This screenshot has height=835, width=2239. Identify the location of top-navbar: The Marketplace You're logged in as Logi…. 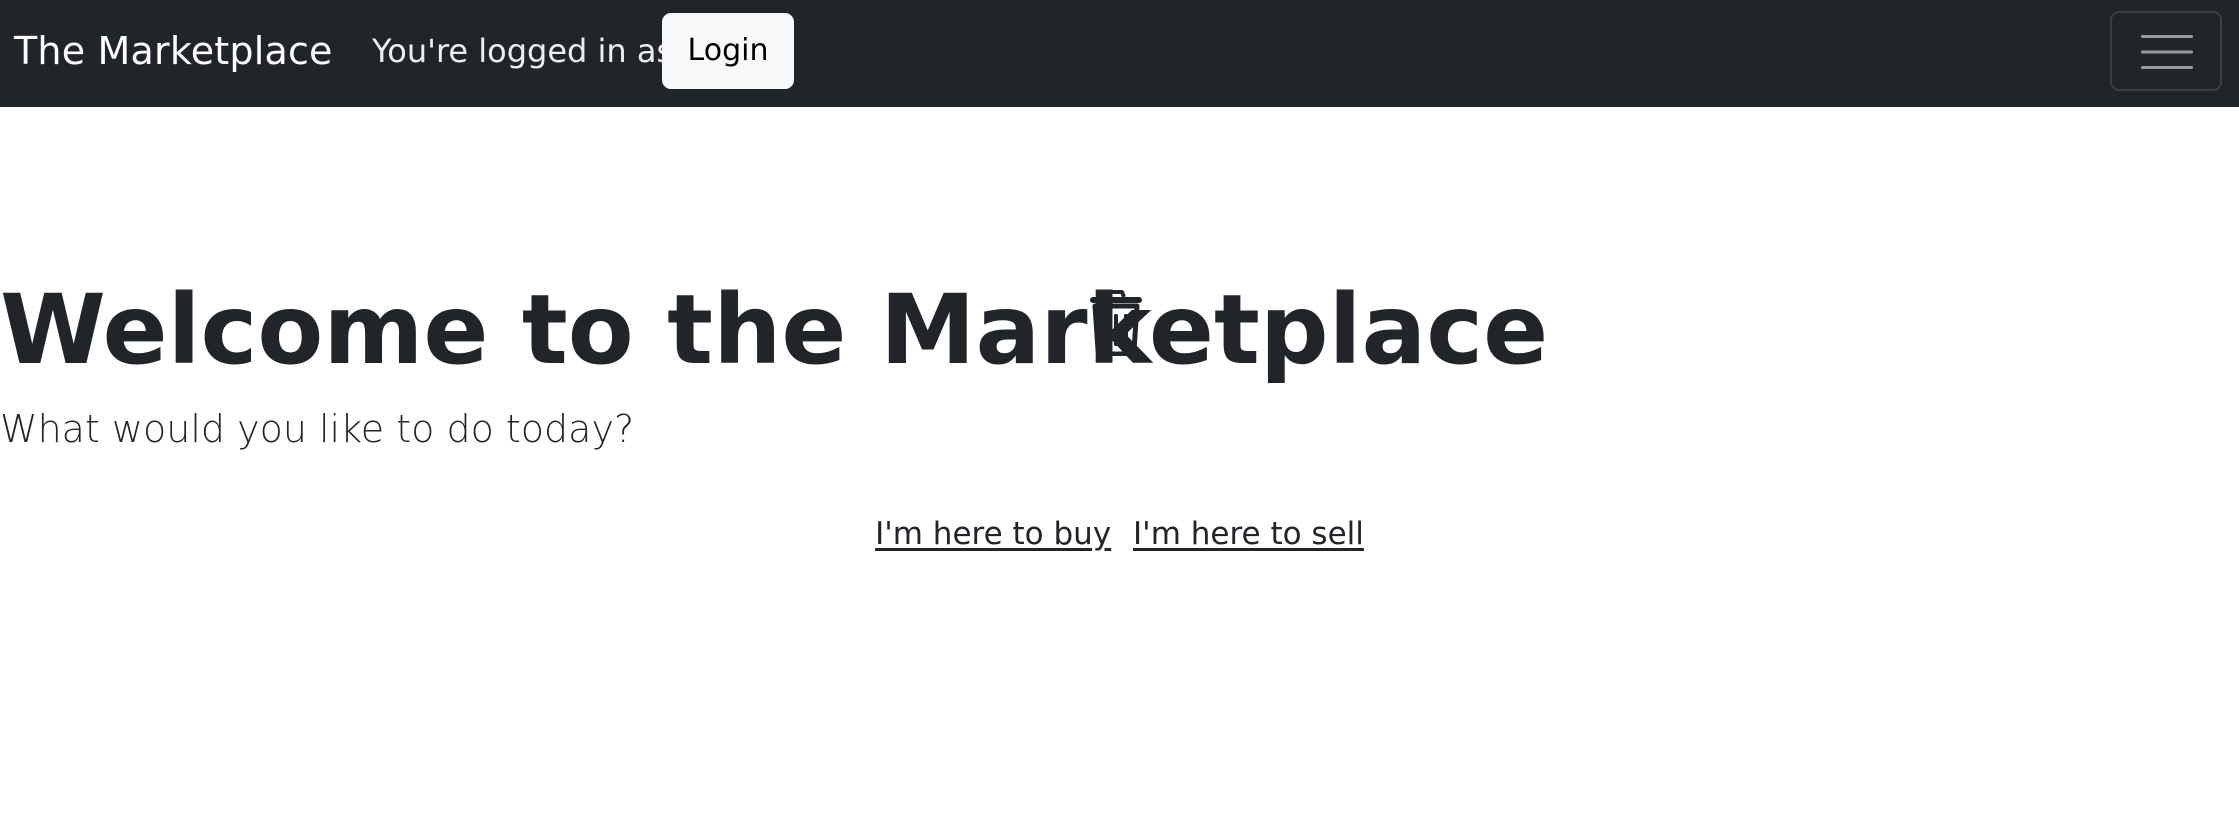
(1119, 53).